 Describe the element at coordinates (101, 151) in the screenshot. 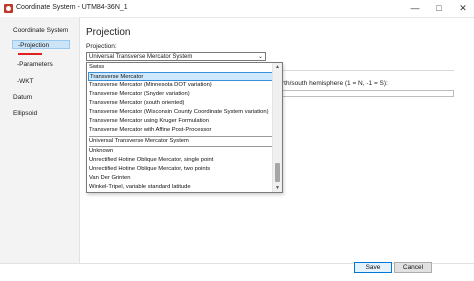

I see `dropdown-option: Unknown` at that location.